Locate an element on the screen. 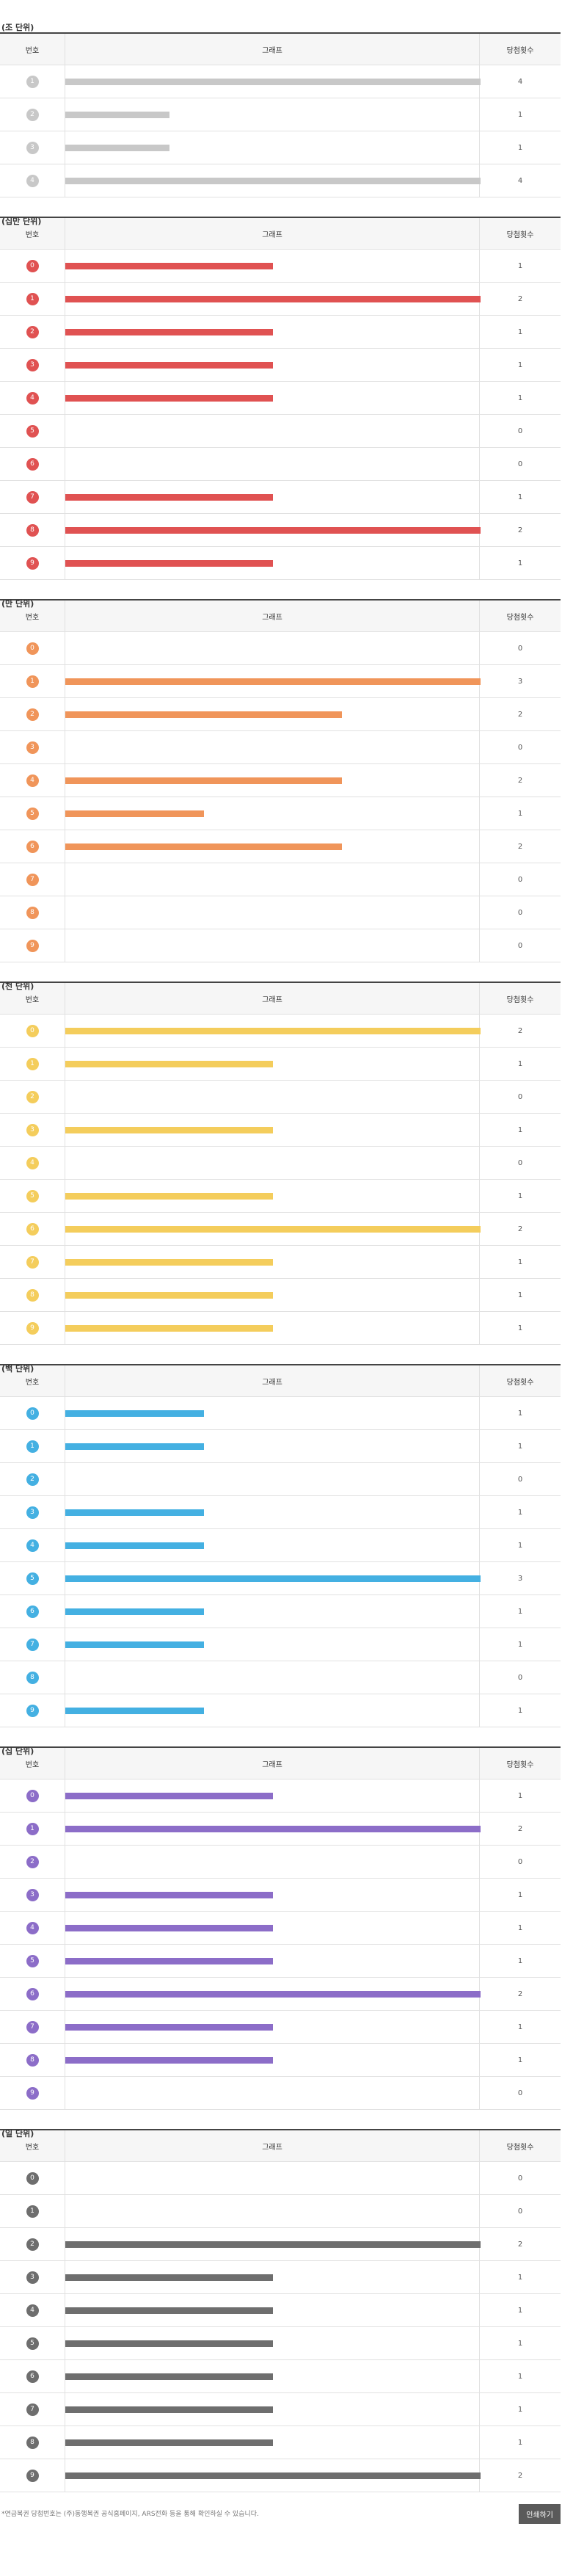 Image resolution: width=562 pixels, height=2576 pixels. table-header: 번호 그래프 당첨횟수 is located at coordinates (280, 1381).